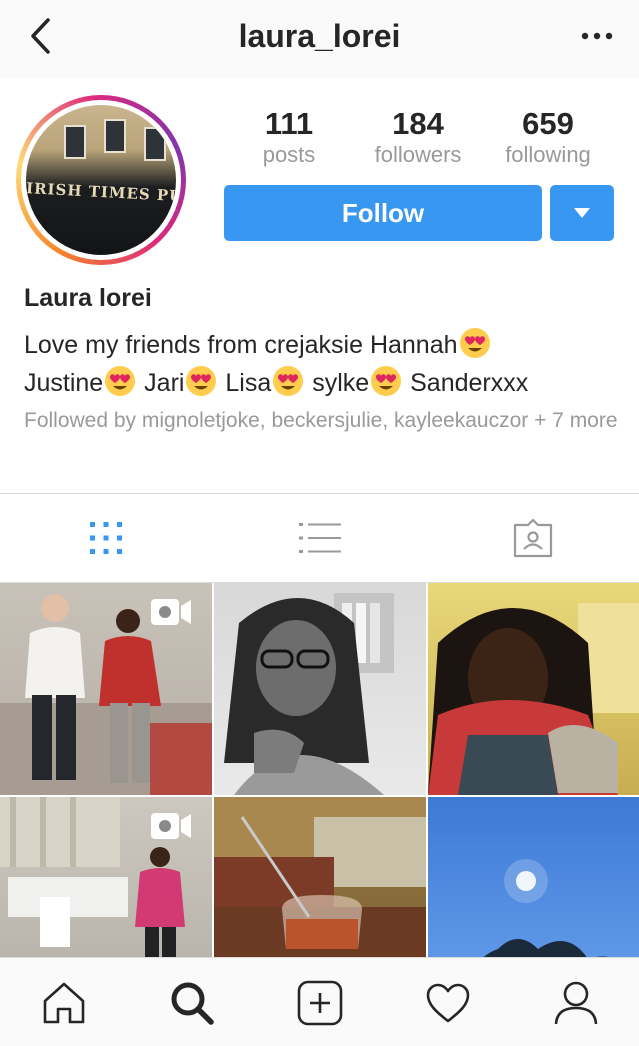  Describe the element at coordinates (548, 154) in the screenshot. I see `stat-following-label: following` at that location.